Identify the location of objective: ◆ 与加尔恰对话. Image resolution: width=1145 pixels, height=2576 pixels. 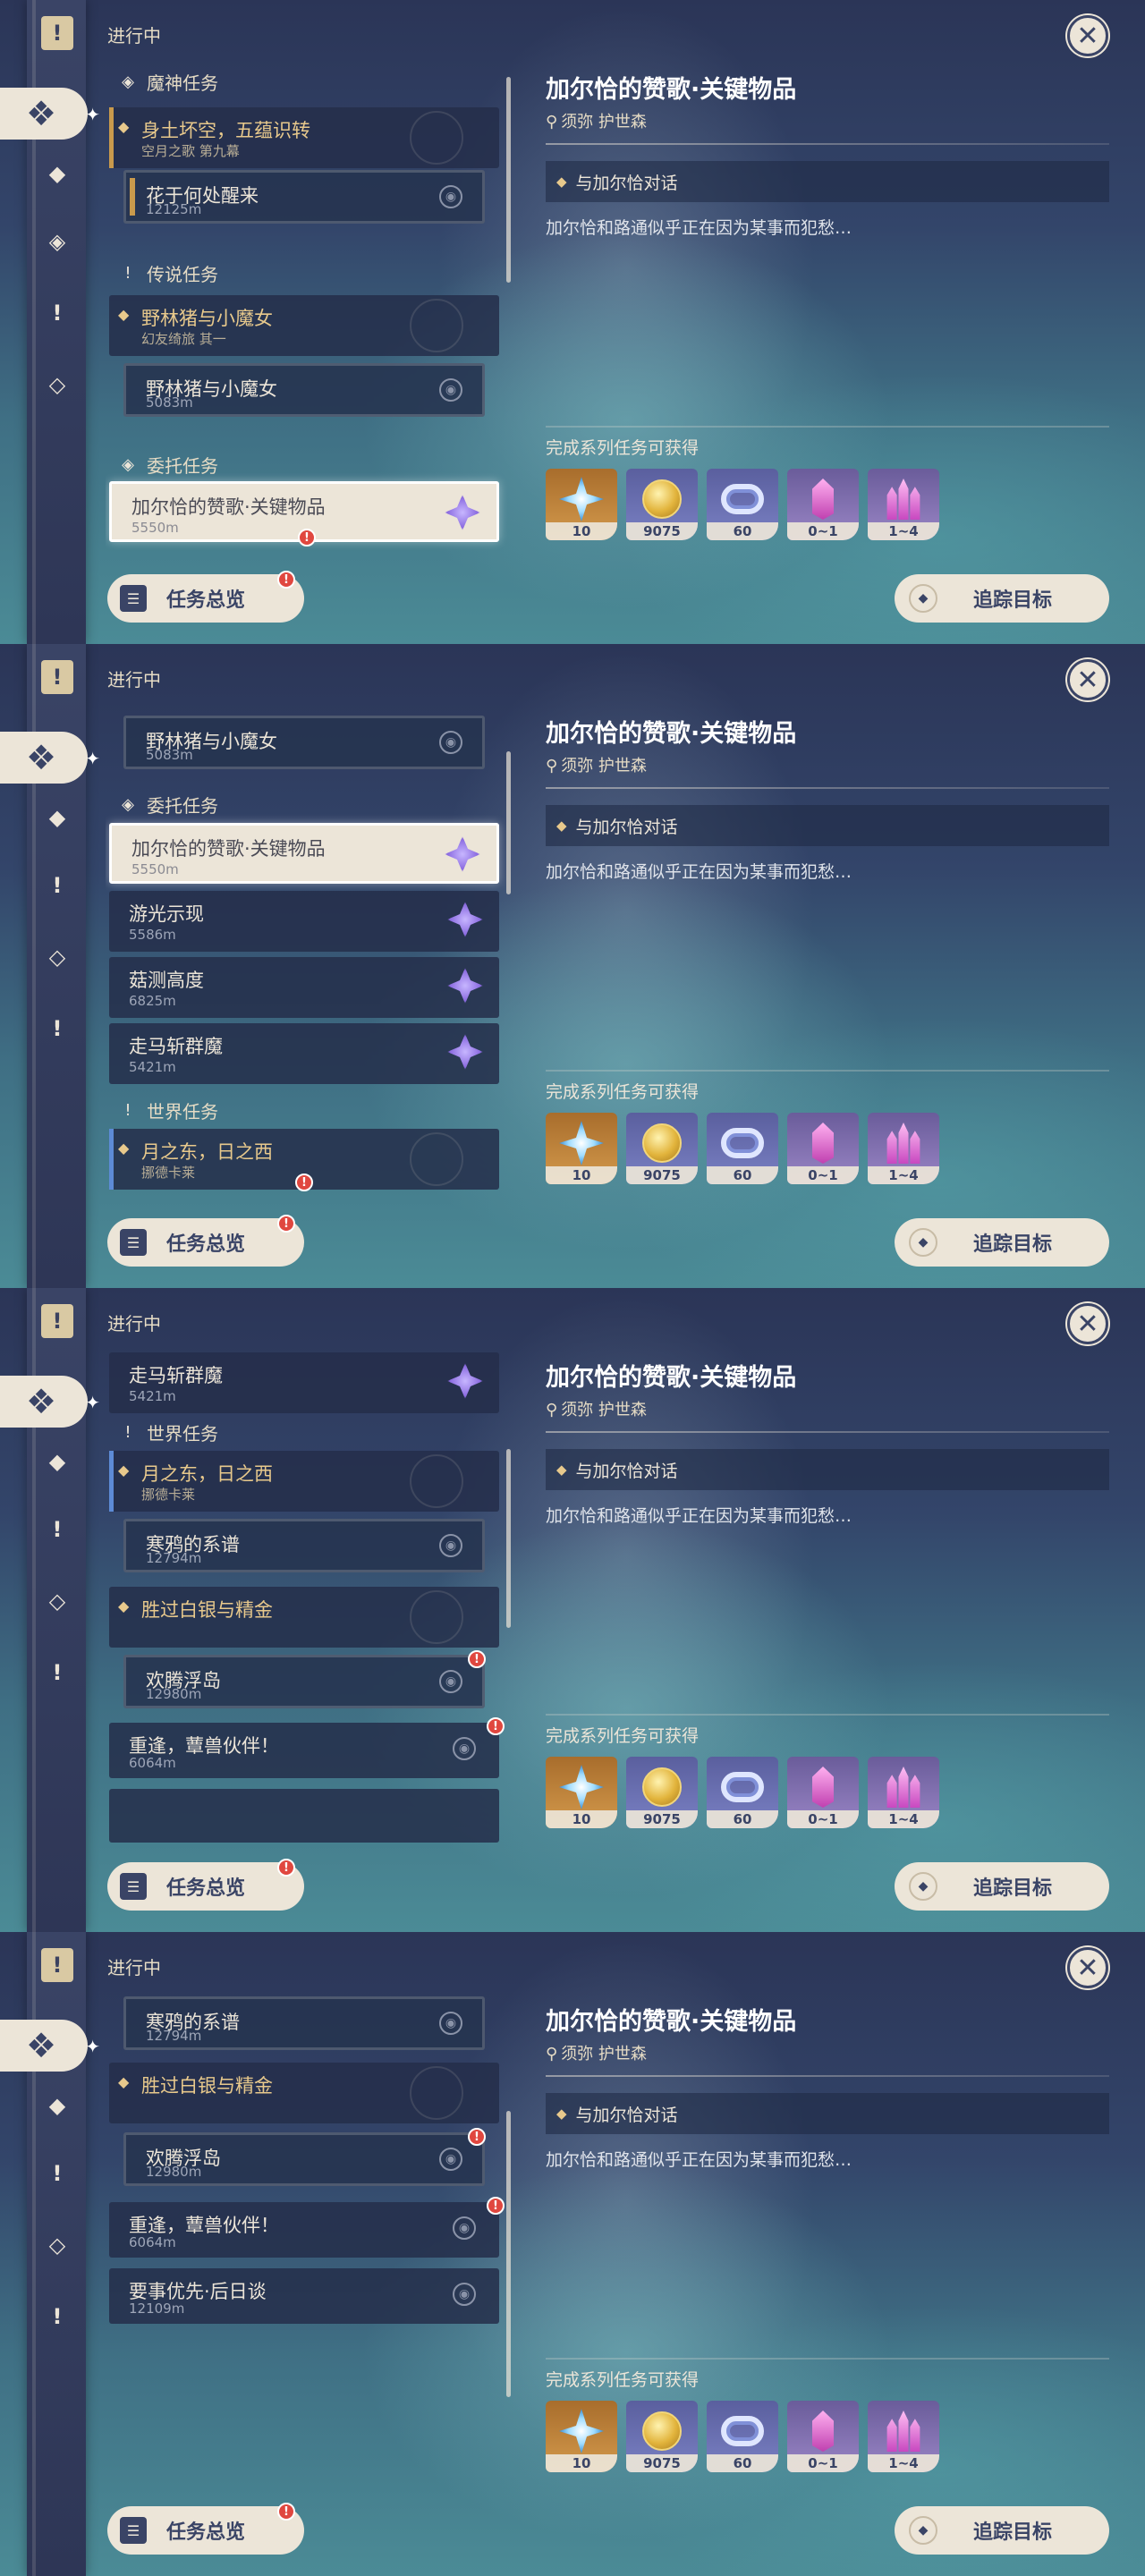
(827, 825).